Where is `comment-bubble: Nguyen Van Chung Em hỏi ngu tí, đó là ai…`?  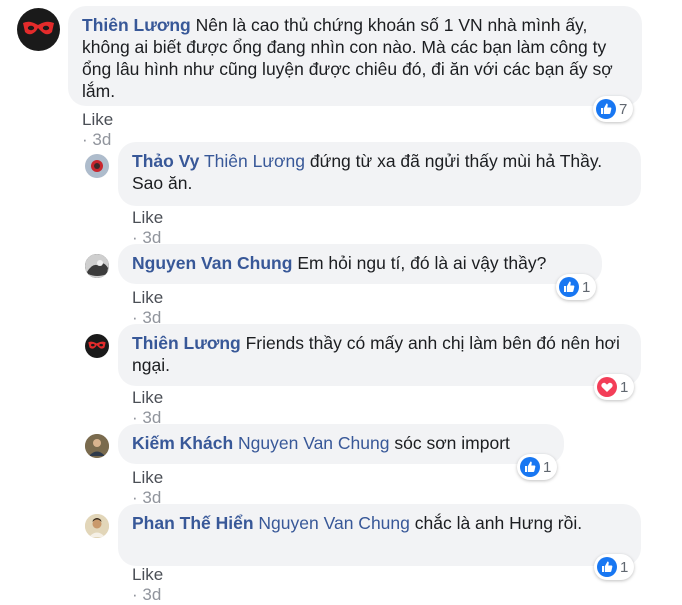
comment-bubble: Nguyen Van Chung Em hỏi ngu tí, đó là ai… is located at coordinates (360, 264).